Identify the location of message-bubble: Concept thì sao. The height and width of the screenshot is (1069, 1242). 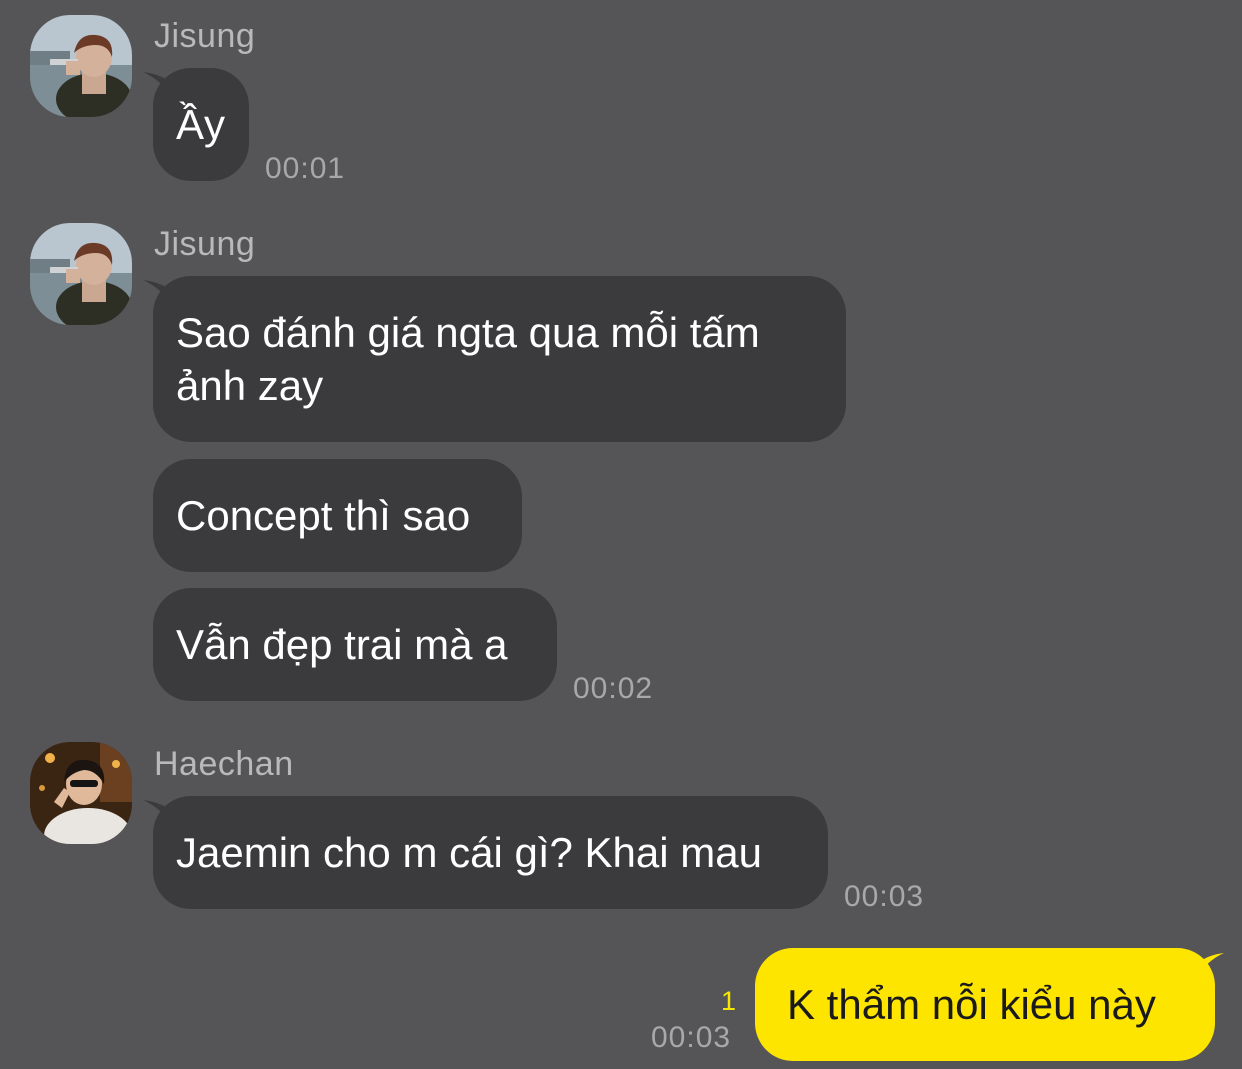
(337, 515).